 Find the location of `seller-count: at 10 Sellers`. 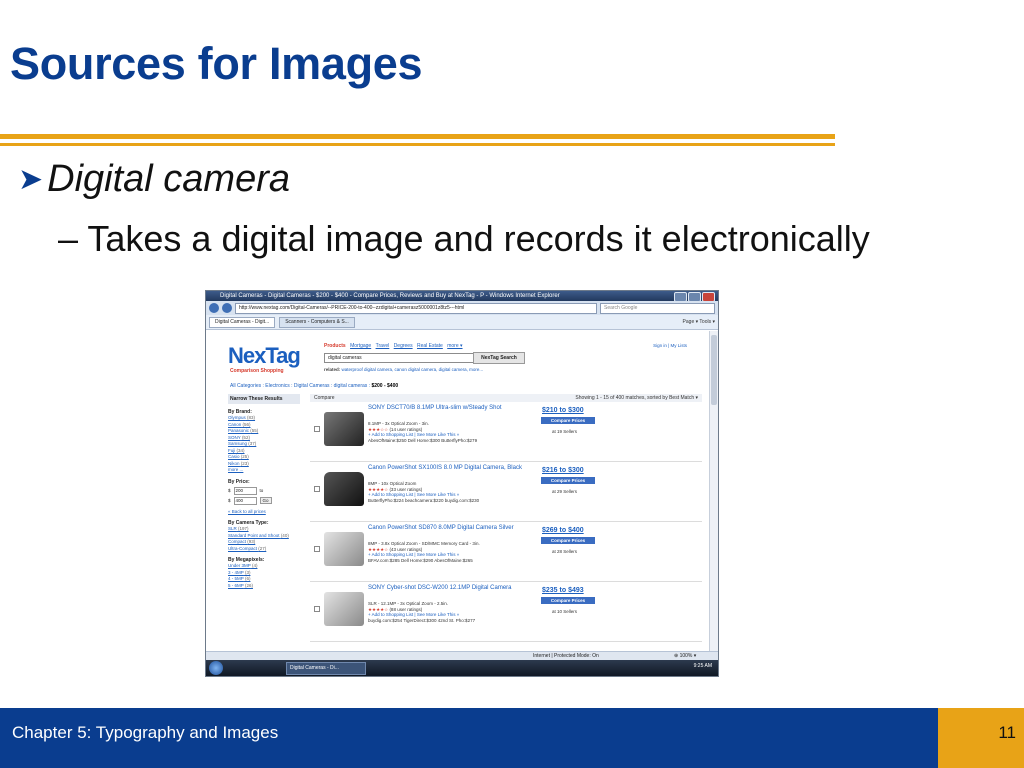

seller-count: at 10 Sellers is located at coordinates (565, 611).